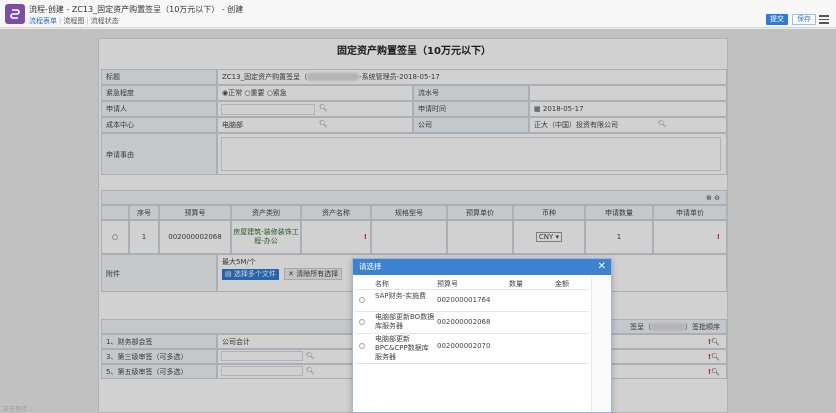 The height and width of the screenshot is (413, 836). Describe the element at coordinates (105, 21) in the screenshot. I see `tab-status: 流程状态` at that location.